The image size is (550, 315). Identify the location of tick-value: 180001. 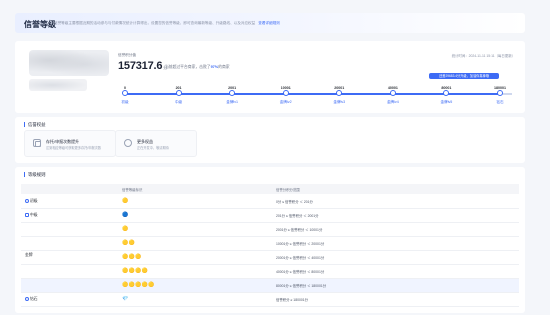
(500, 88).